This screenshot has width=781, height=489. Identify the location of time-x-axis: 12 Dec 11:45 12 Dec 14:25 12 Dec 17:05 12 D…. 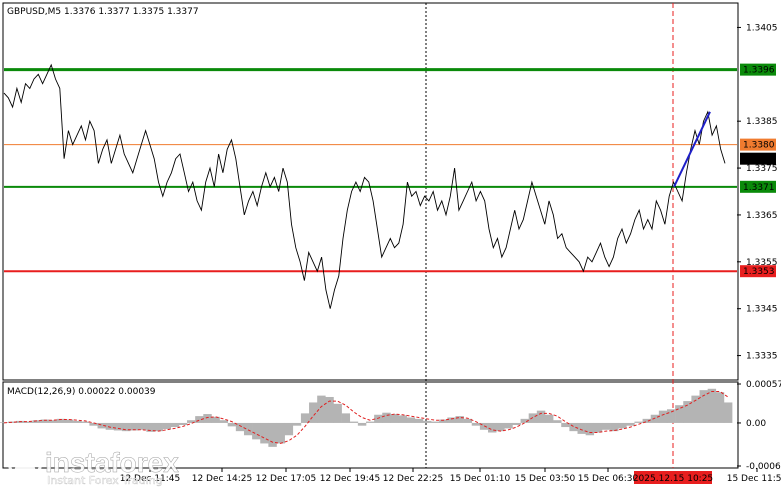
(450, 476).